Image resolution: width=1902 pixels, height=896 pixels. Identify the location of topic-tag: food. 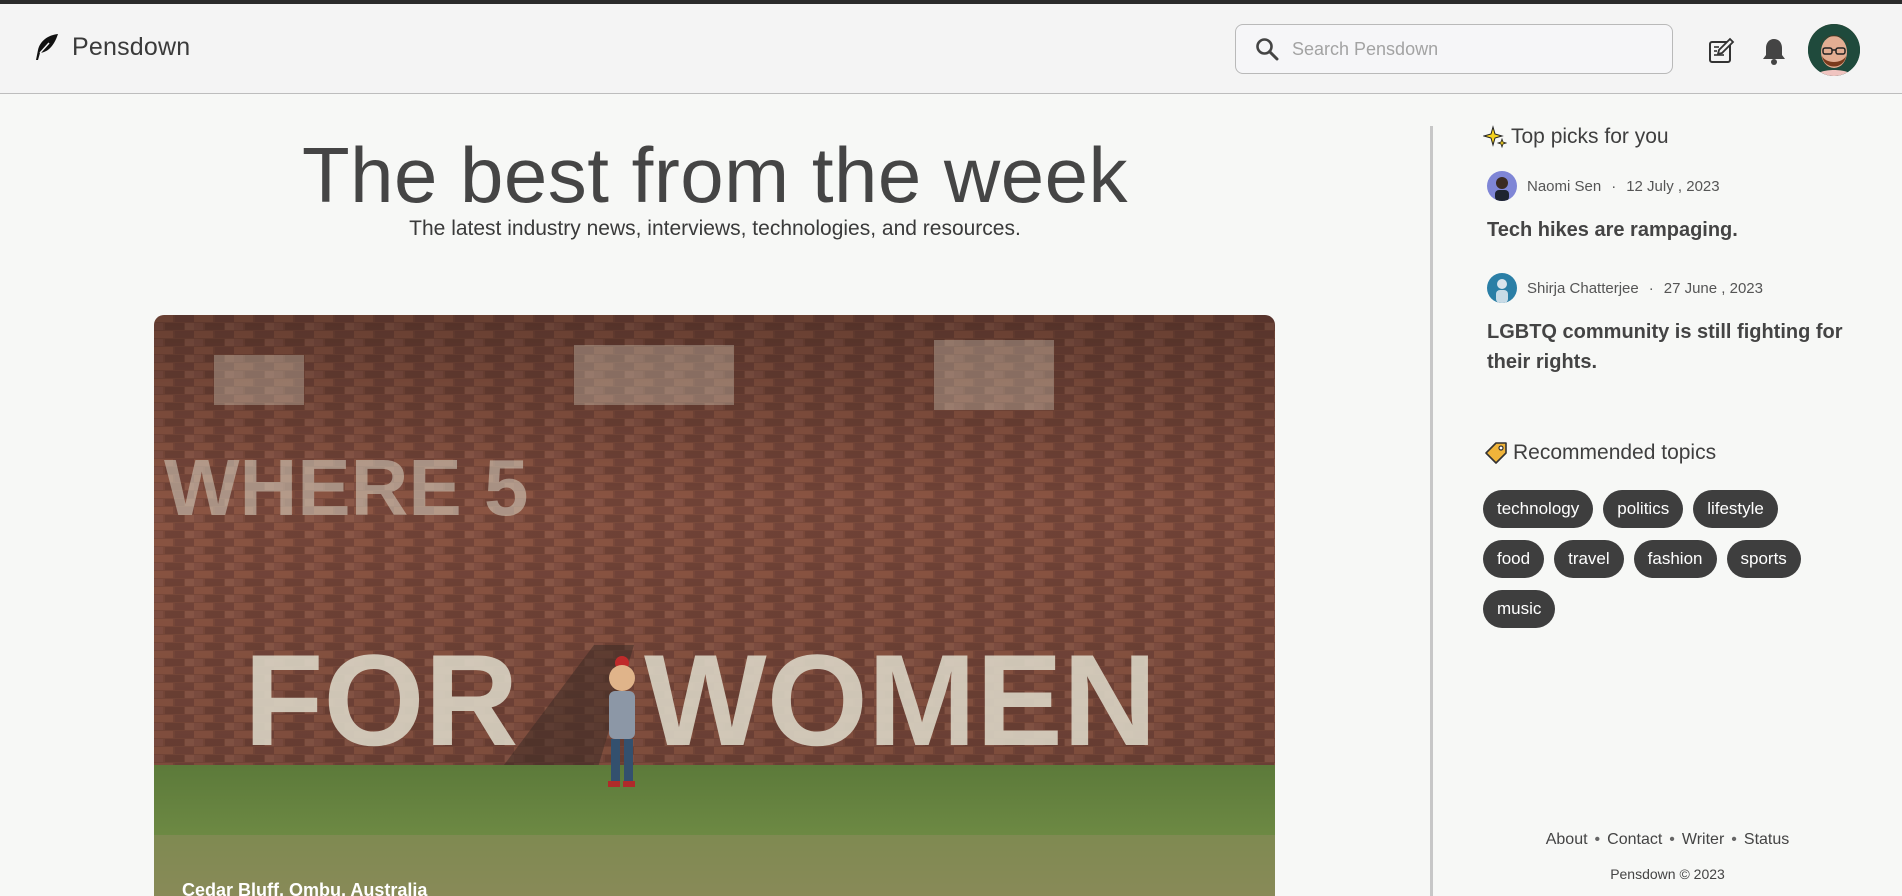
(1514, 559).